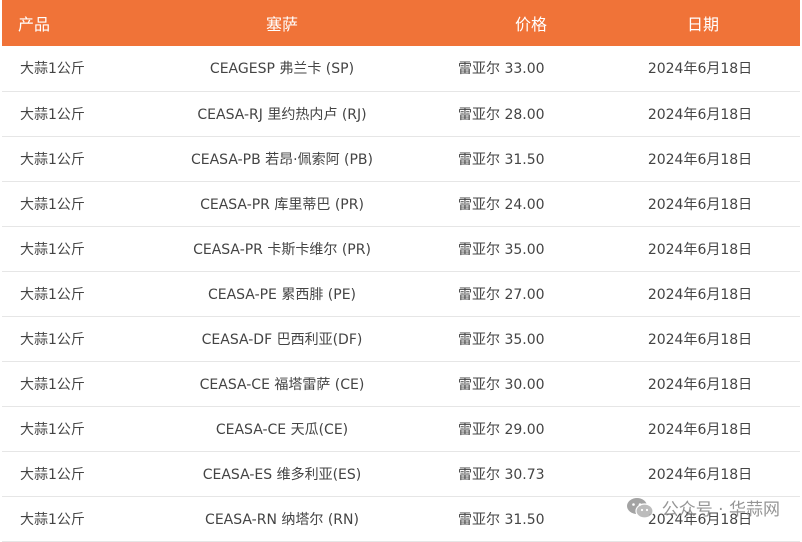 The height and width of the screenshot is (542, 802). I want to click on cell-price: 雷亚尔 28.00, so click(501, 114).